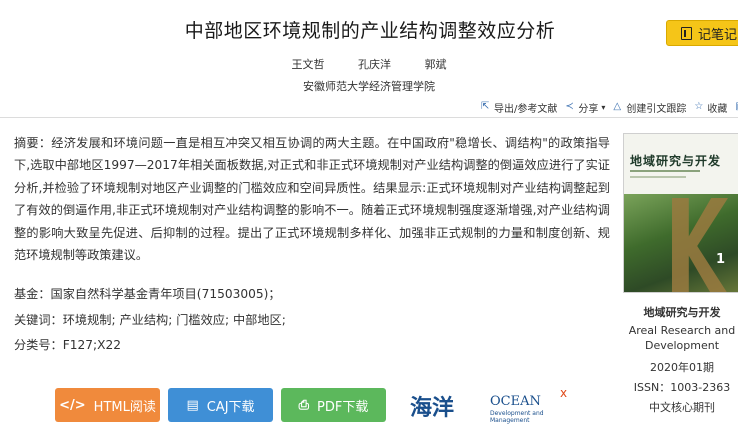  What do you see at coordinates (192, 405) in the screenshot?
I see `book-icon: ▤` at bounding box center [192, 405].